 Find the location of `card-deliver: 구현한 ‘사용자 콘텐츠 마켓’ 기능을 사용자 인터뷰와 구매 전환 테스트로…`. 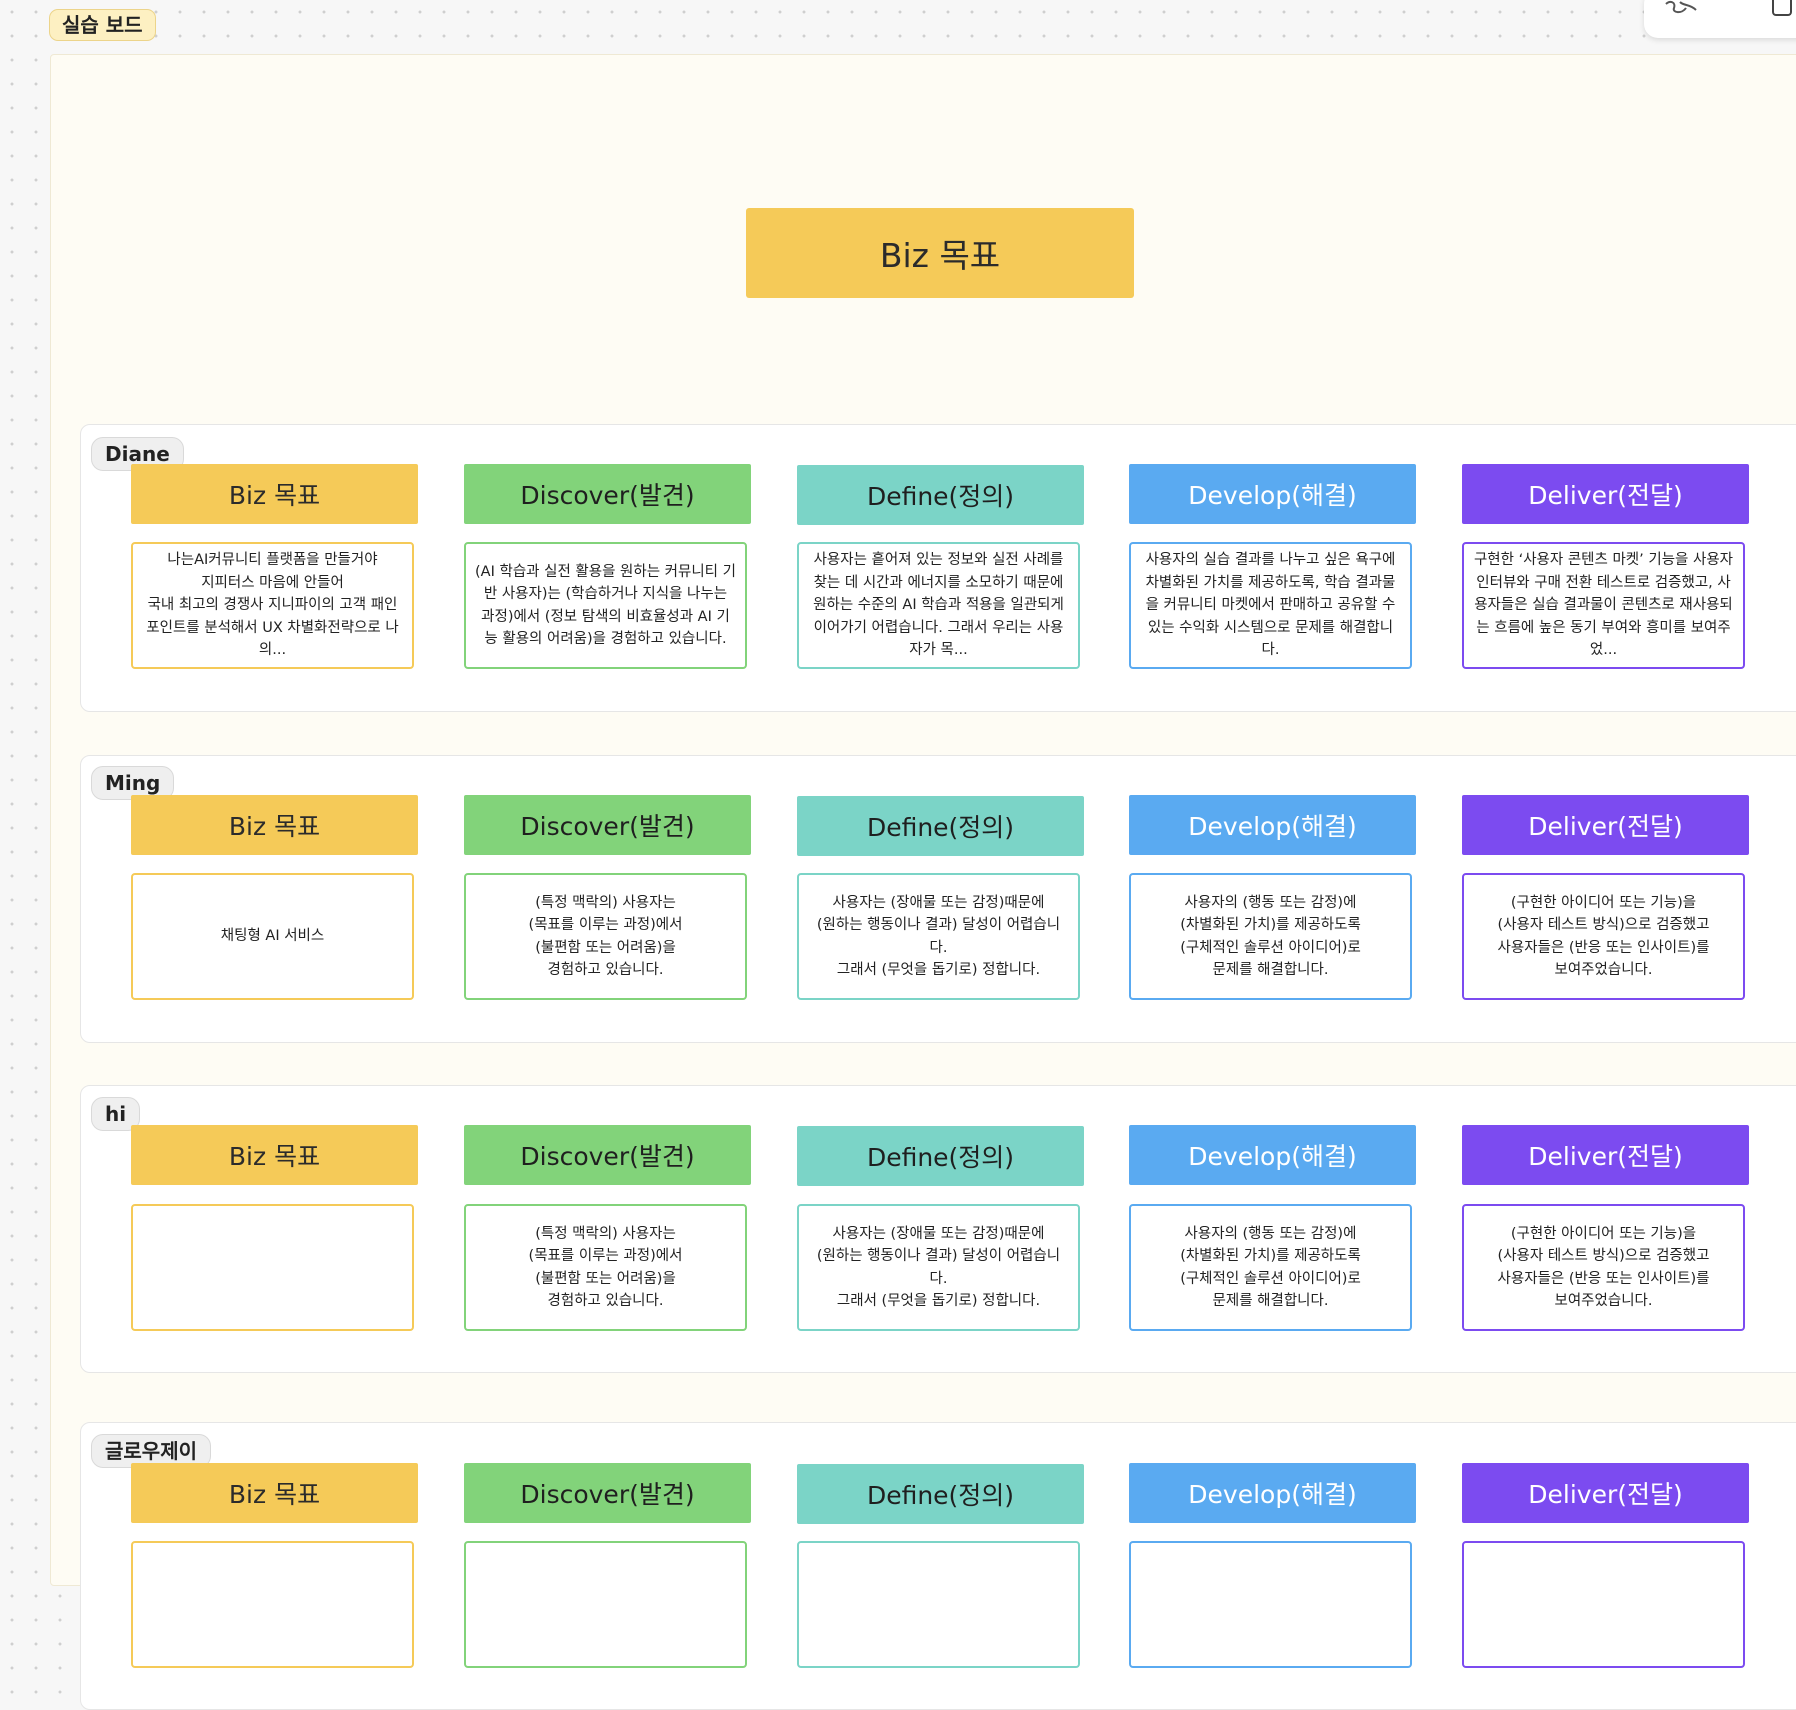

card-deliver: 구현한 ‘사용자 콘텐츠 마켓’ 기능을 사용자 인터뷰와 구매 전환 테스트로… is located at coordinates (1603, 605).